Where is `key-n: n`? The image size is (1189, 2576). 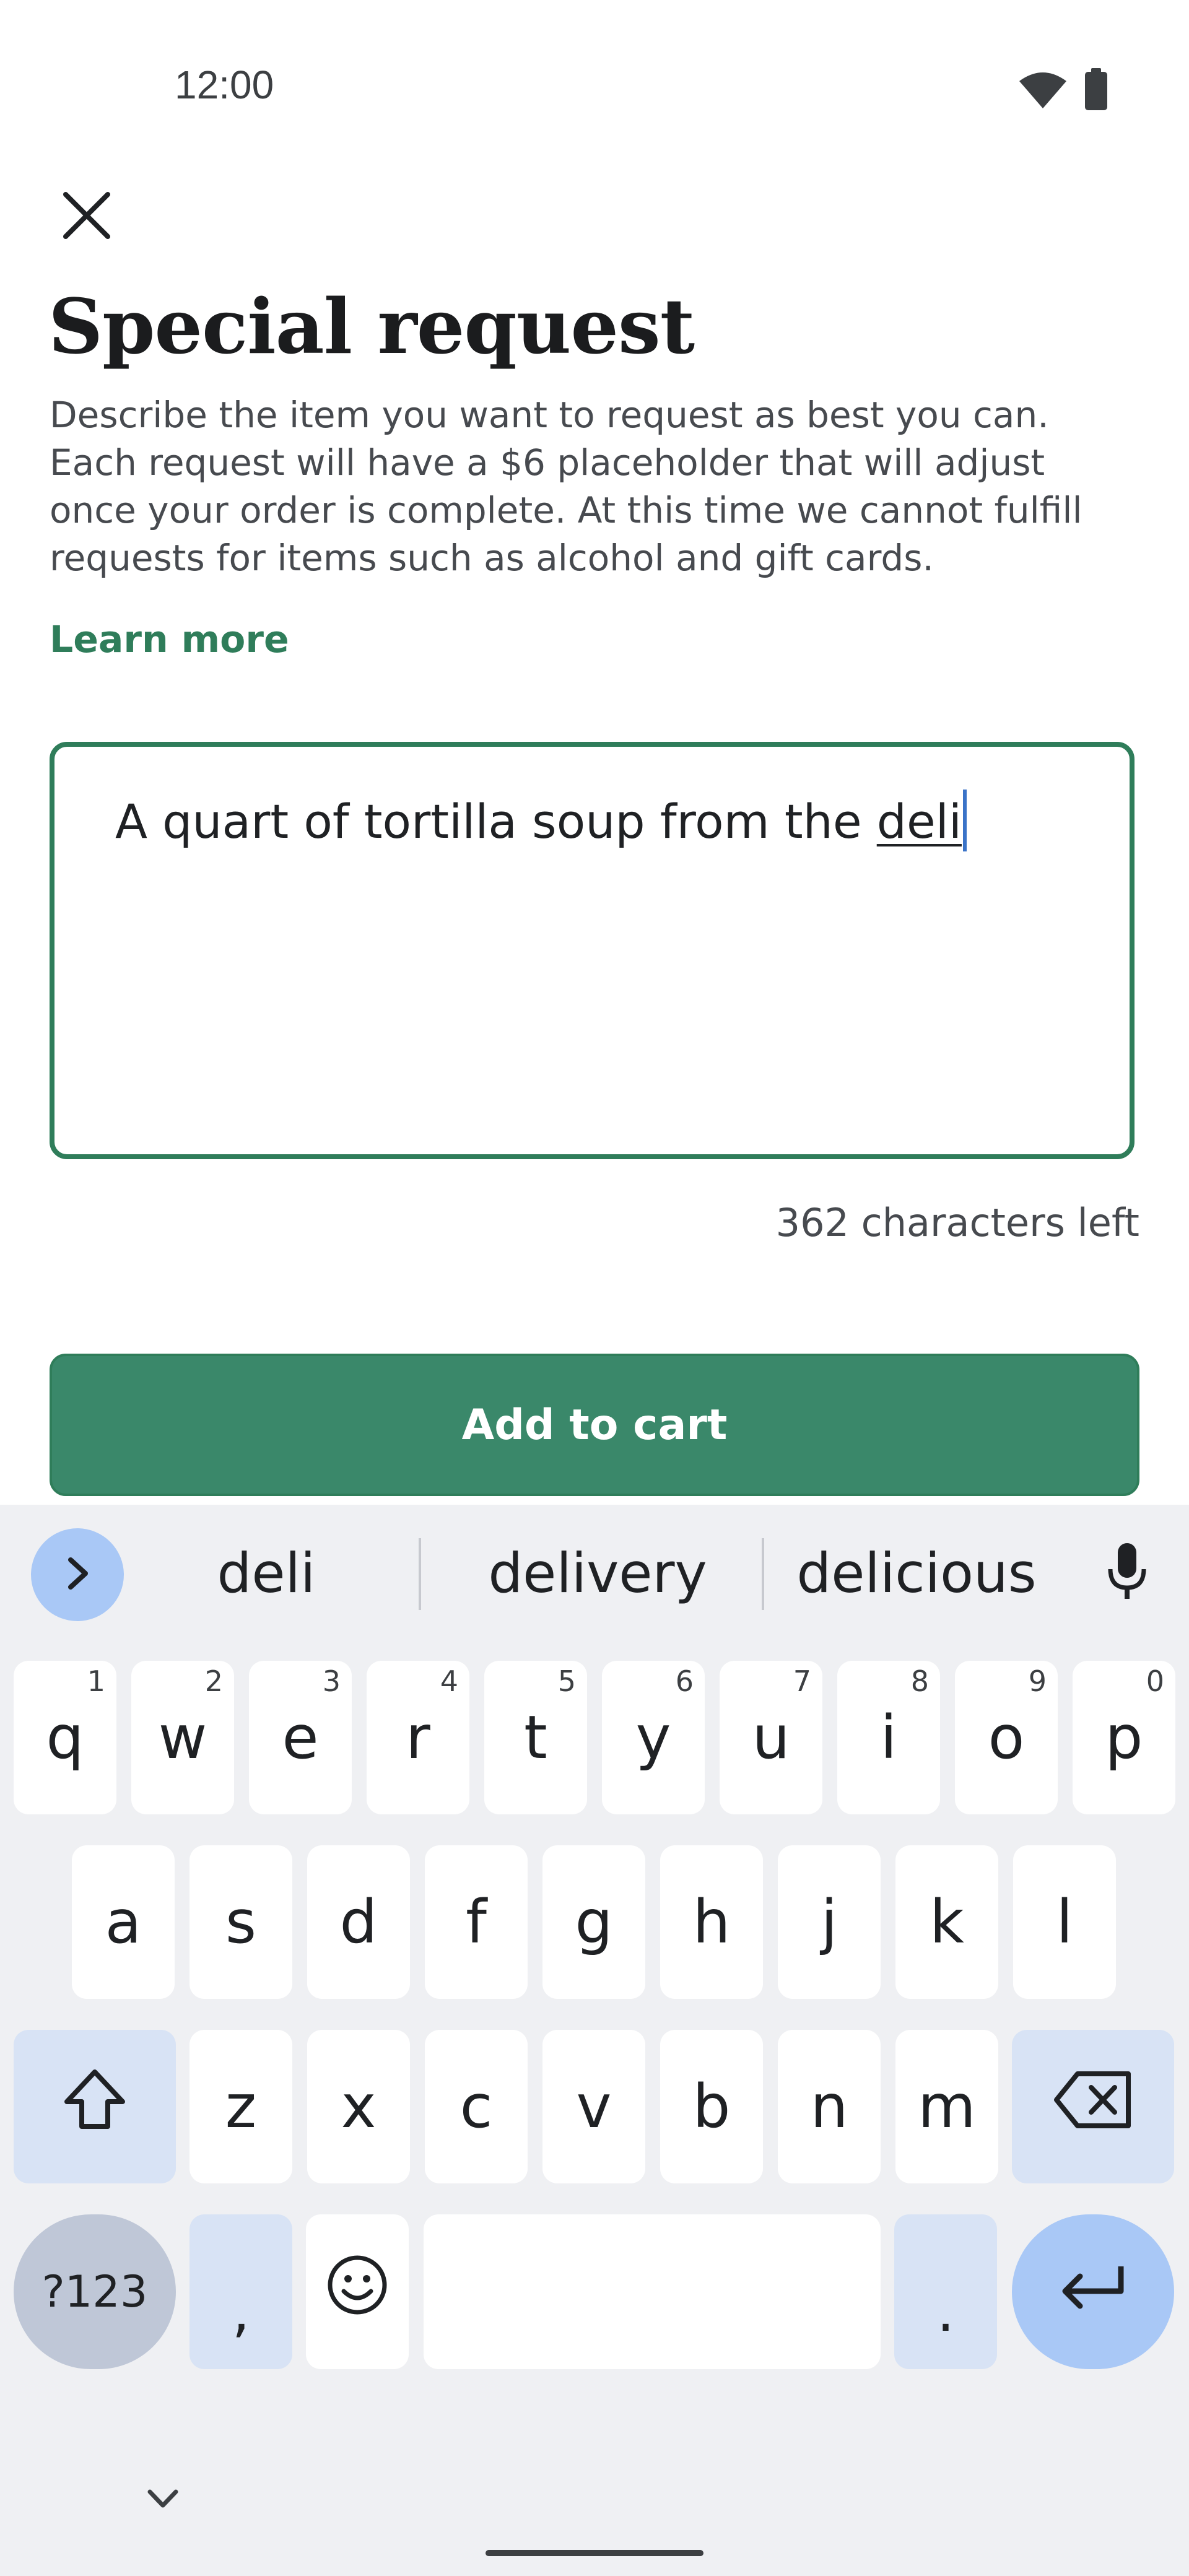 key-n: n is located at coordinates (829, 2106).